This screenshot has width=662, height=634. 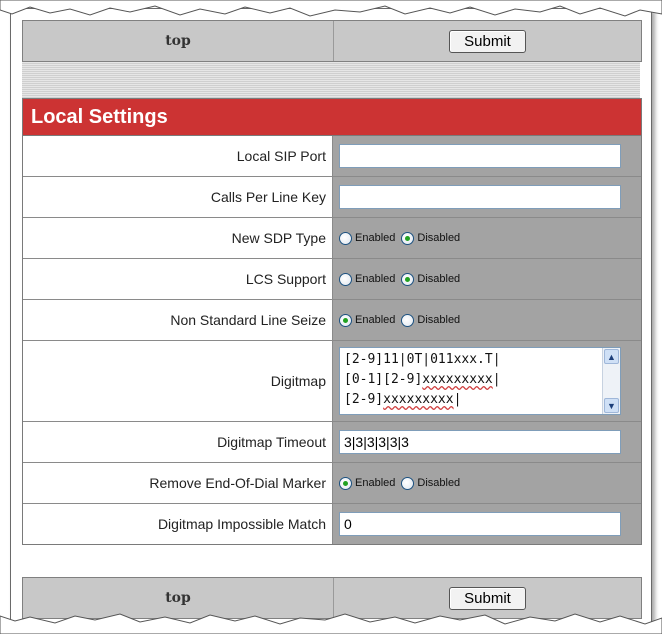 I want to click on new-sdp-type-label: New SDP Type, so click(x=178, y=238).